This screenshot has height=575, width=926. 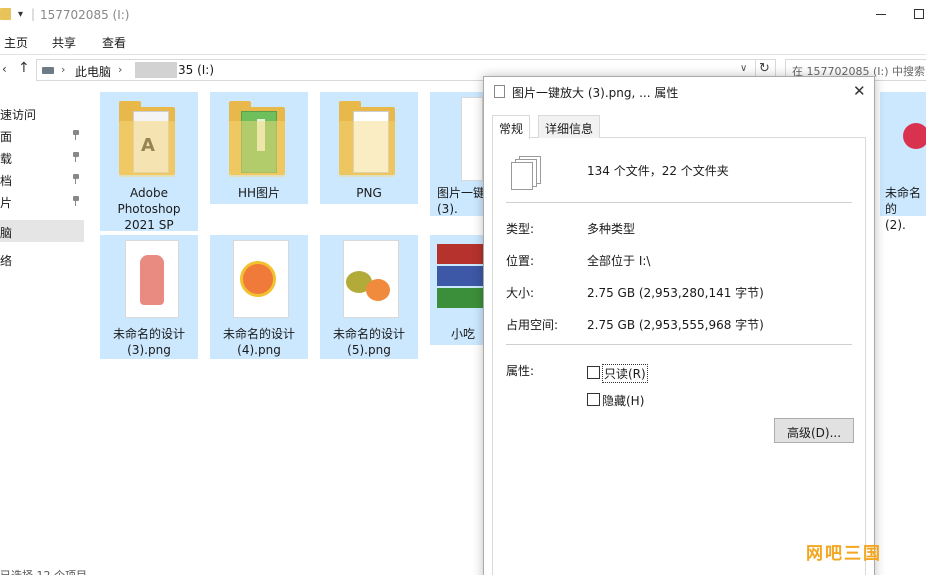 I want to click on breadcrumb-this-pc: 此电脑, so click(x=93, y=71).